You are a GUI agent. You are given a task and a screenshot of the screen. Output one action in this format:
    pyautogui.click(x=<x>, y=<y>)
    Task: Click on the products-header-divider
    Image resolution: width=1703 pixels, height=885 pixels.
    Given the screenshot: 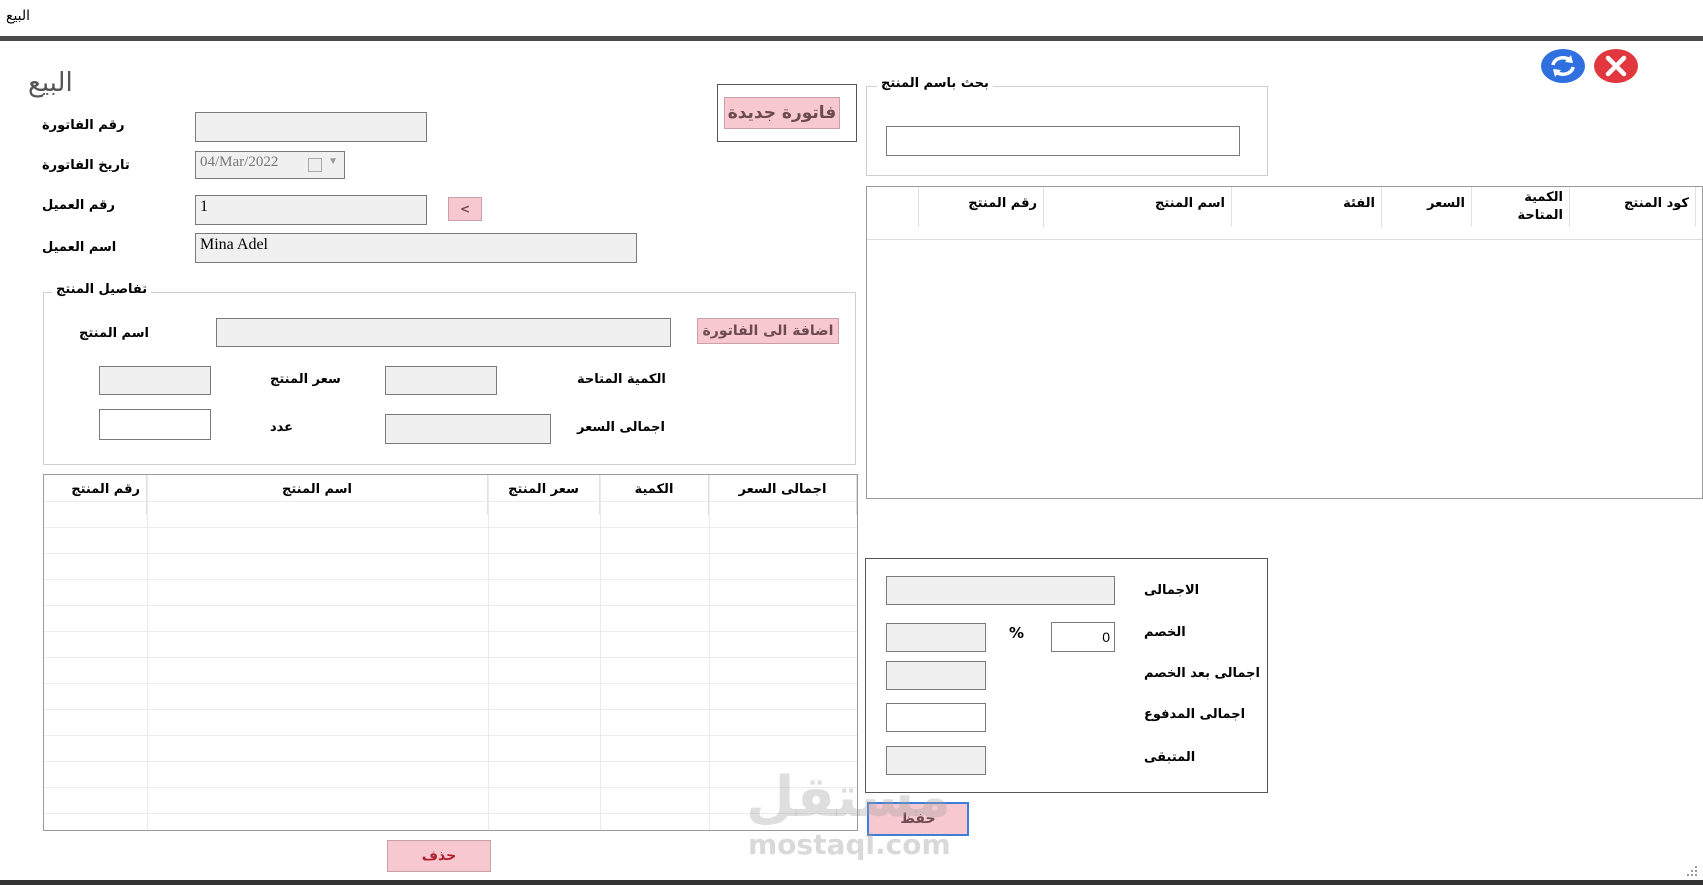 What is the action you would take?
    pyautogui.click(x=1284, y=239)
    